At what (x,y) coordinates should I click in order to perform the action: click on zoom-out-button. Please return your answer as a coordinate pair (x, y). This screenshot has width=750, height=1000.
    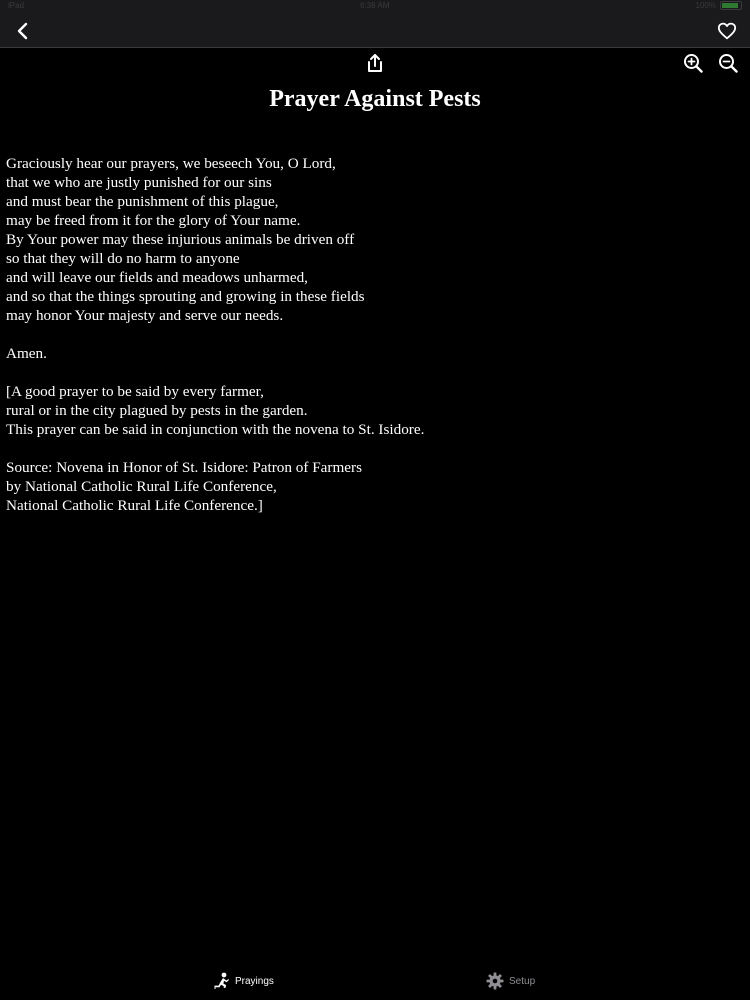
    Looking at the image, I should click on (728, 63).